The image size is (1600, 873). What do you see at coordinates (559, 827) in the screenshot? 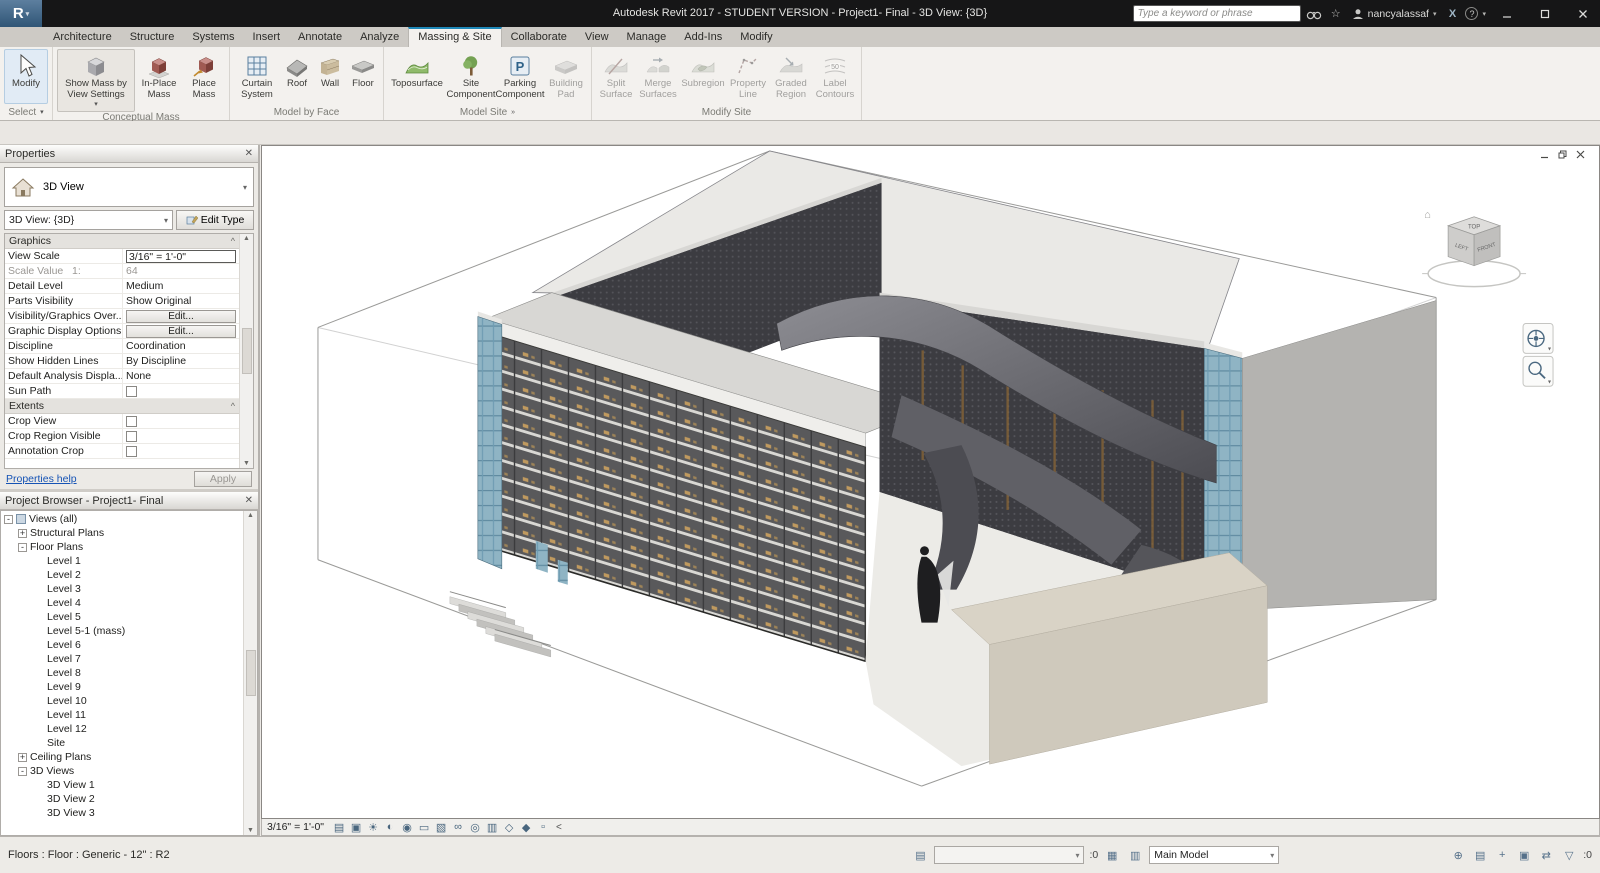
I see `collapse-vcb-icon: <` at bounding box center [559, 827].